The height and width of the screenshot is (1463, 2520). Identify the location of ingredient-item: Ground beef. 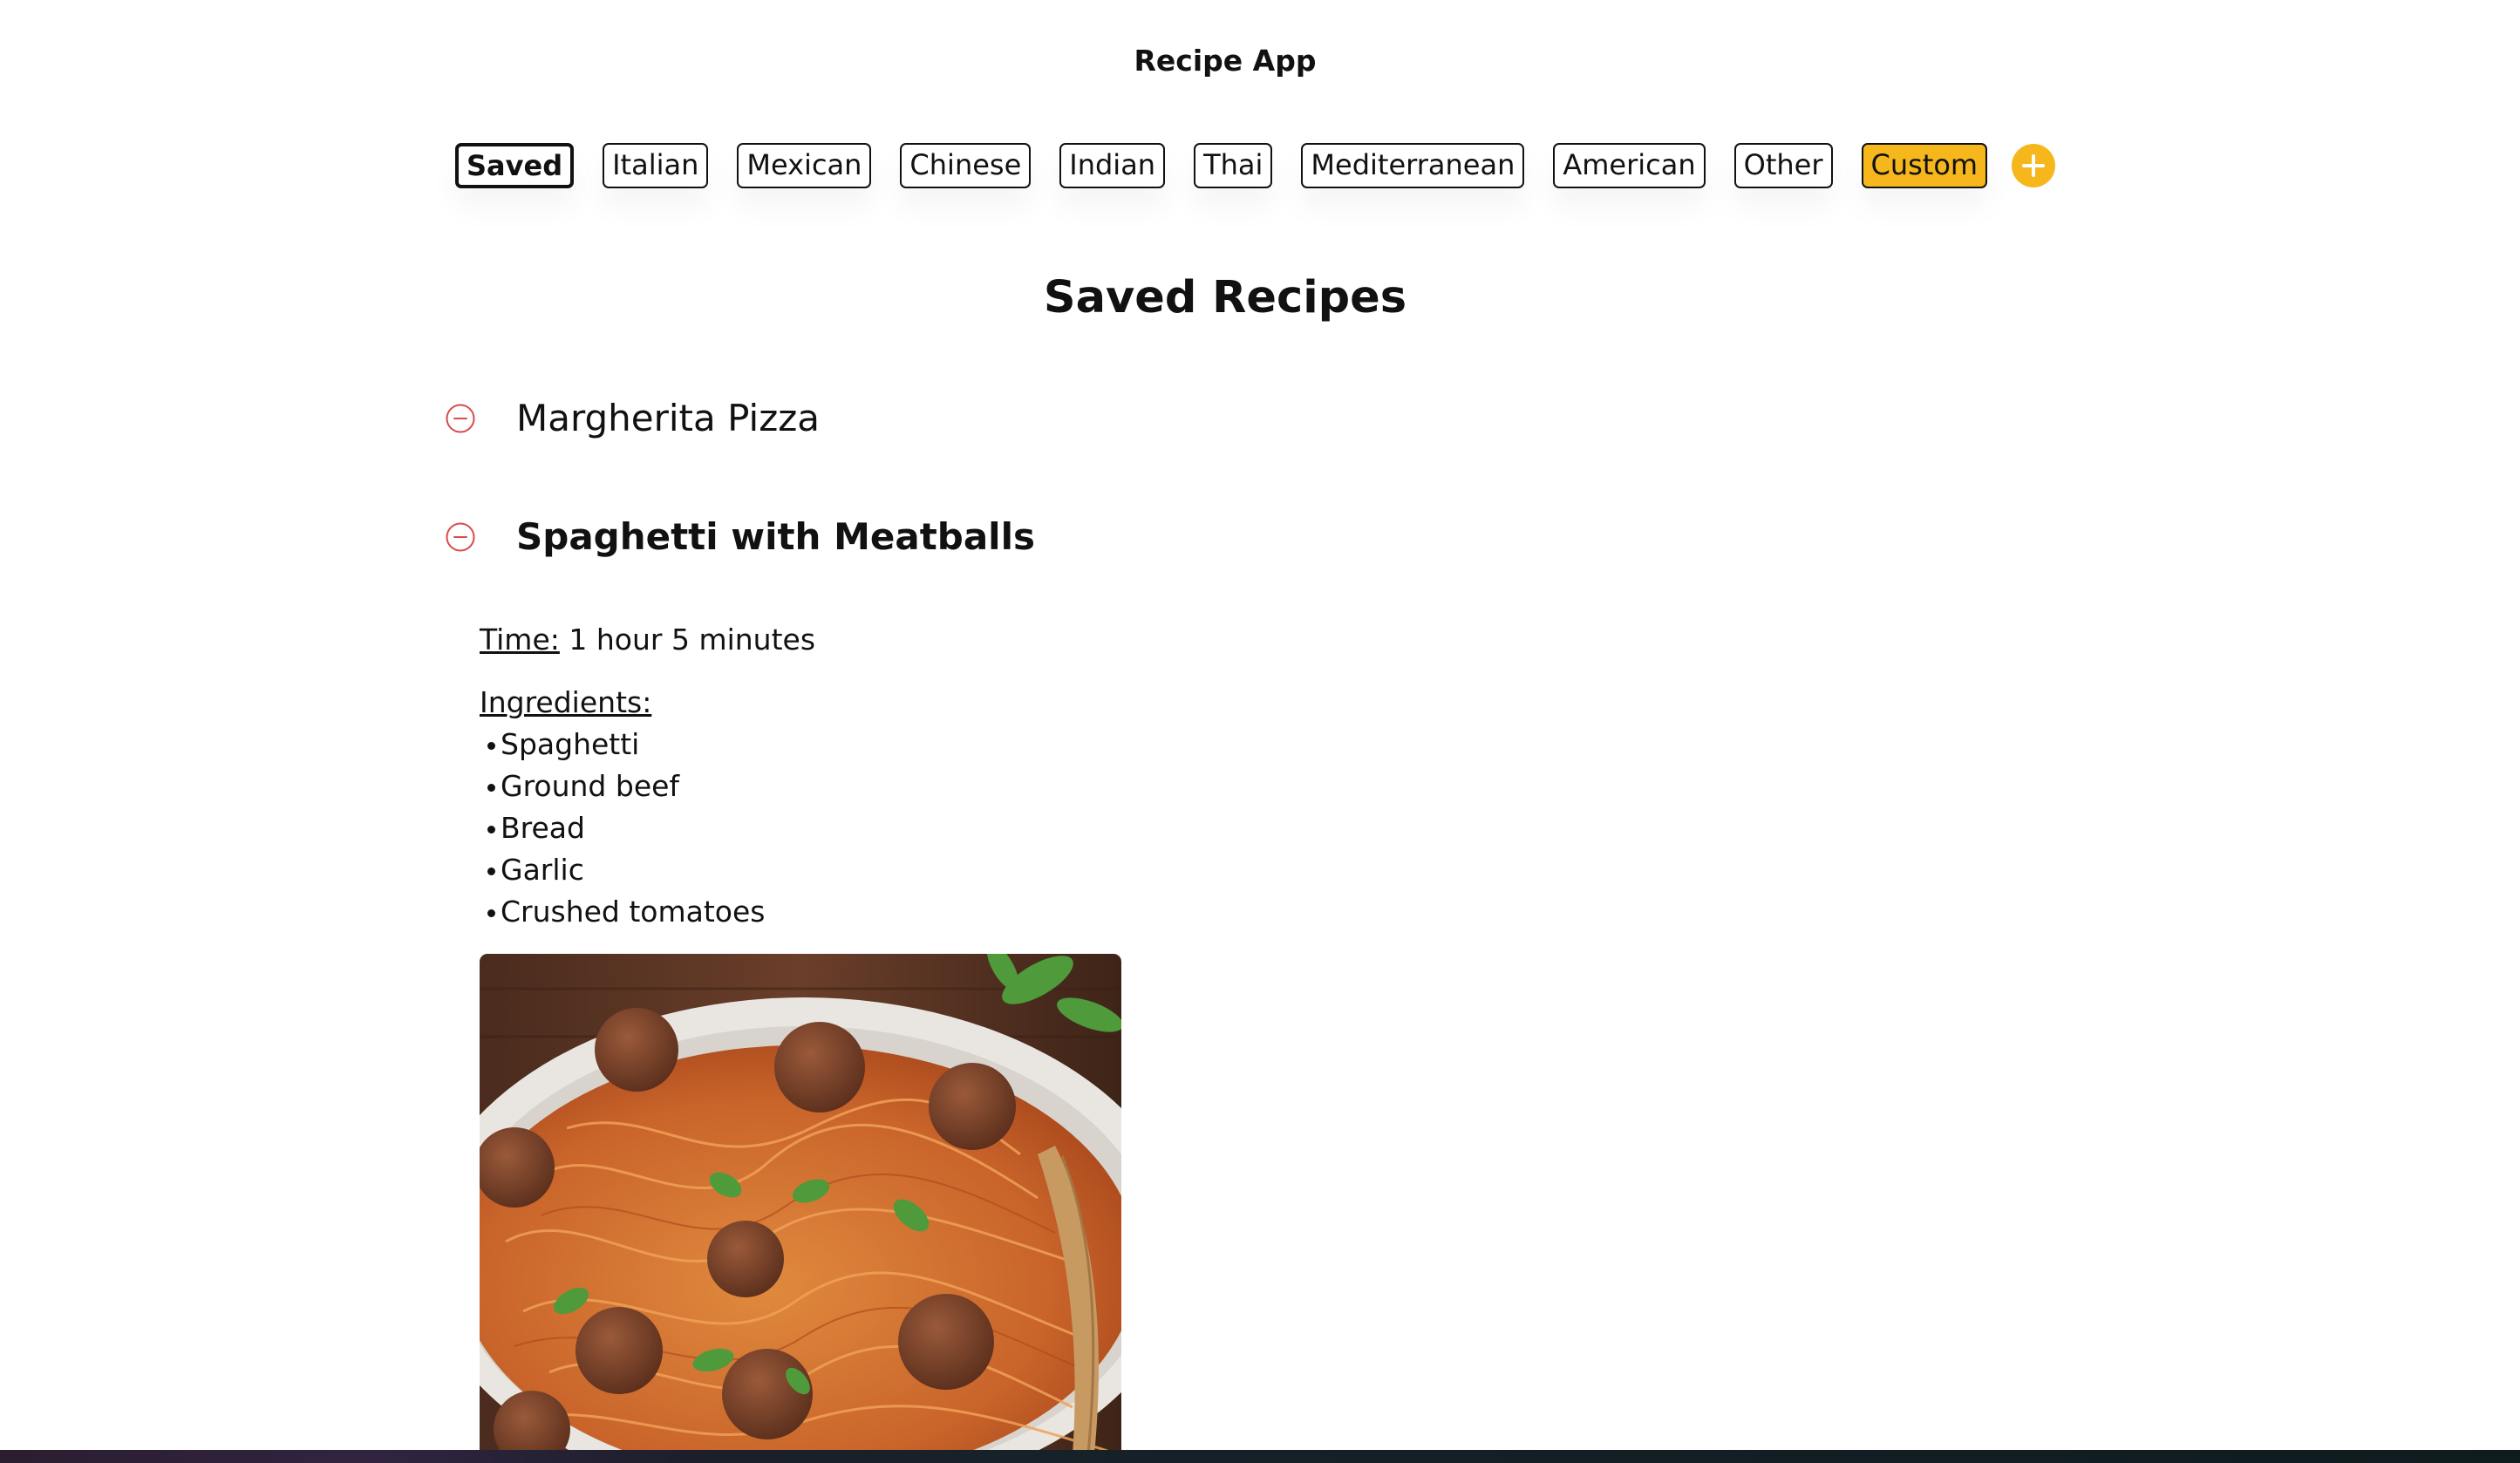
(651, 786).